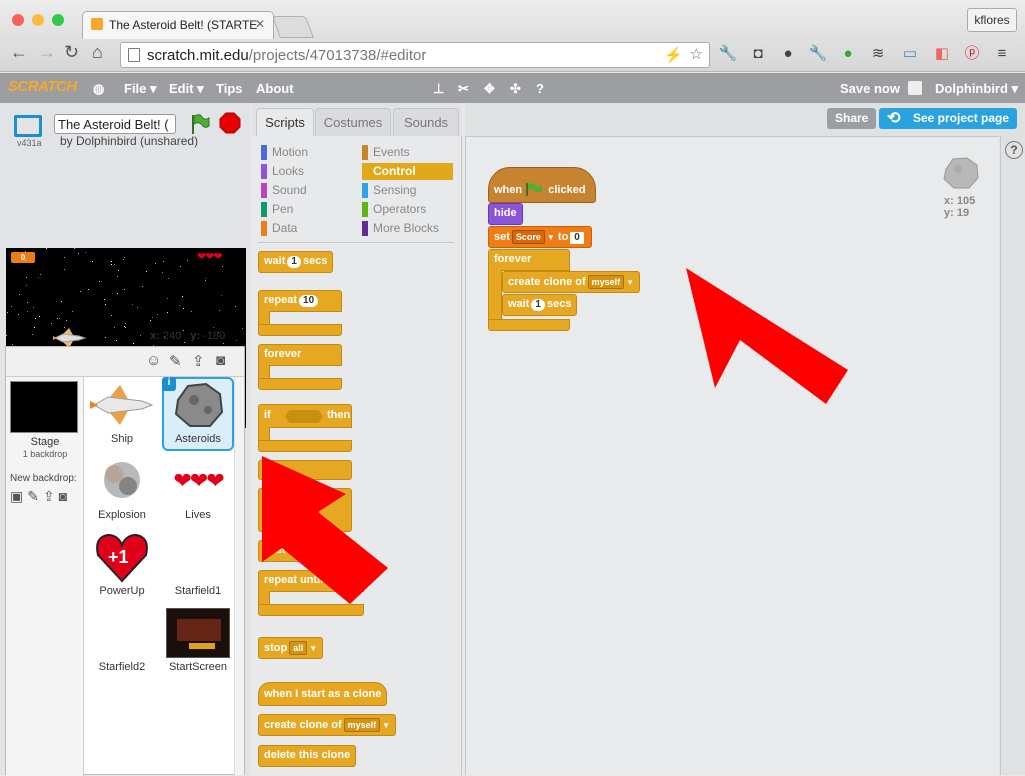 This screenshot has height=776, width=1025. I want to click on wrench-icon: 🔧, so click(728, 54).